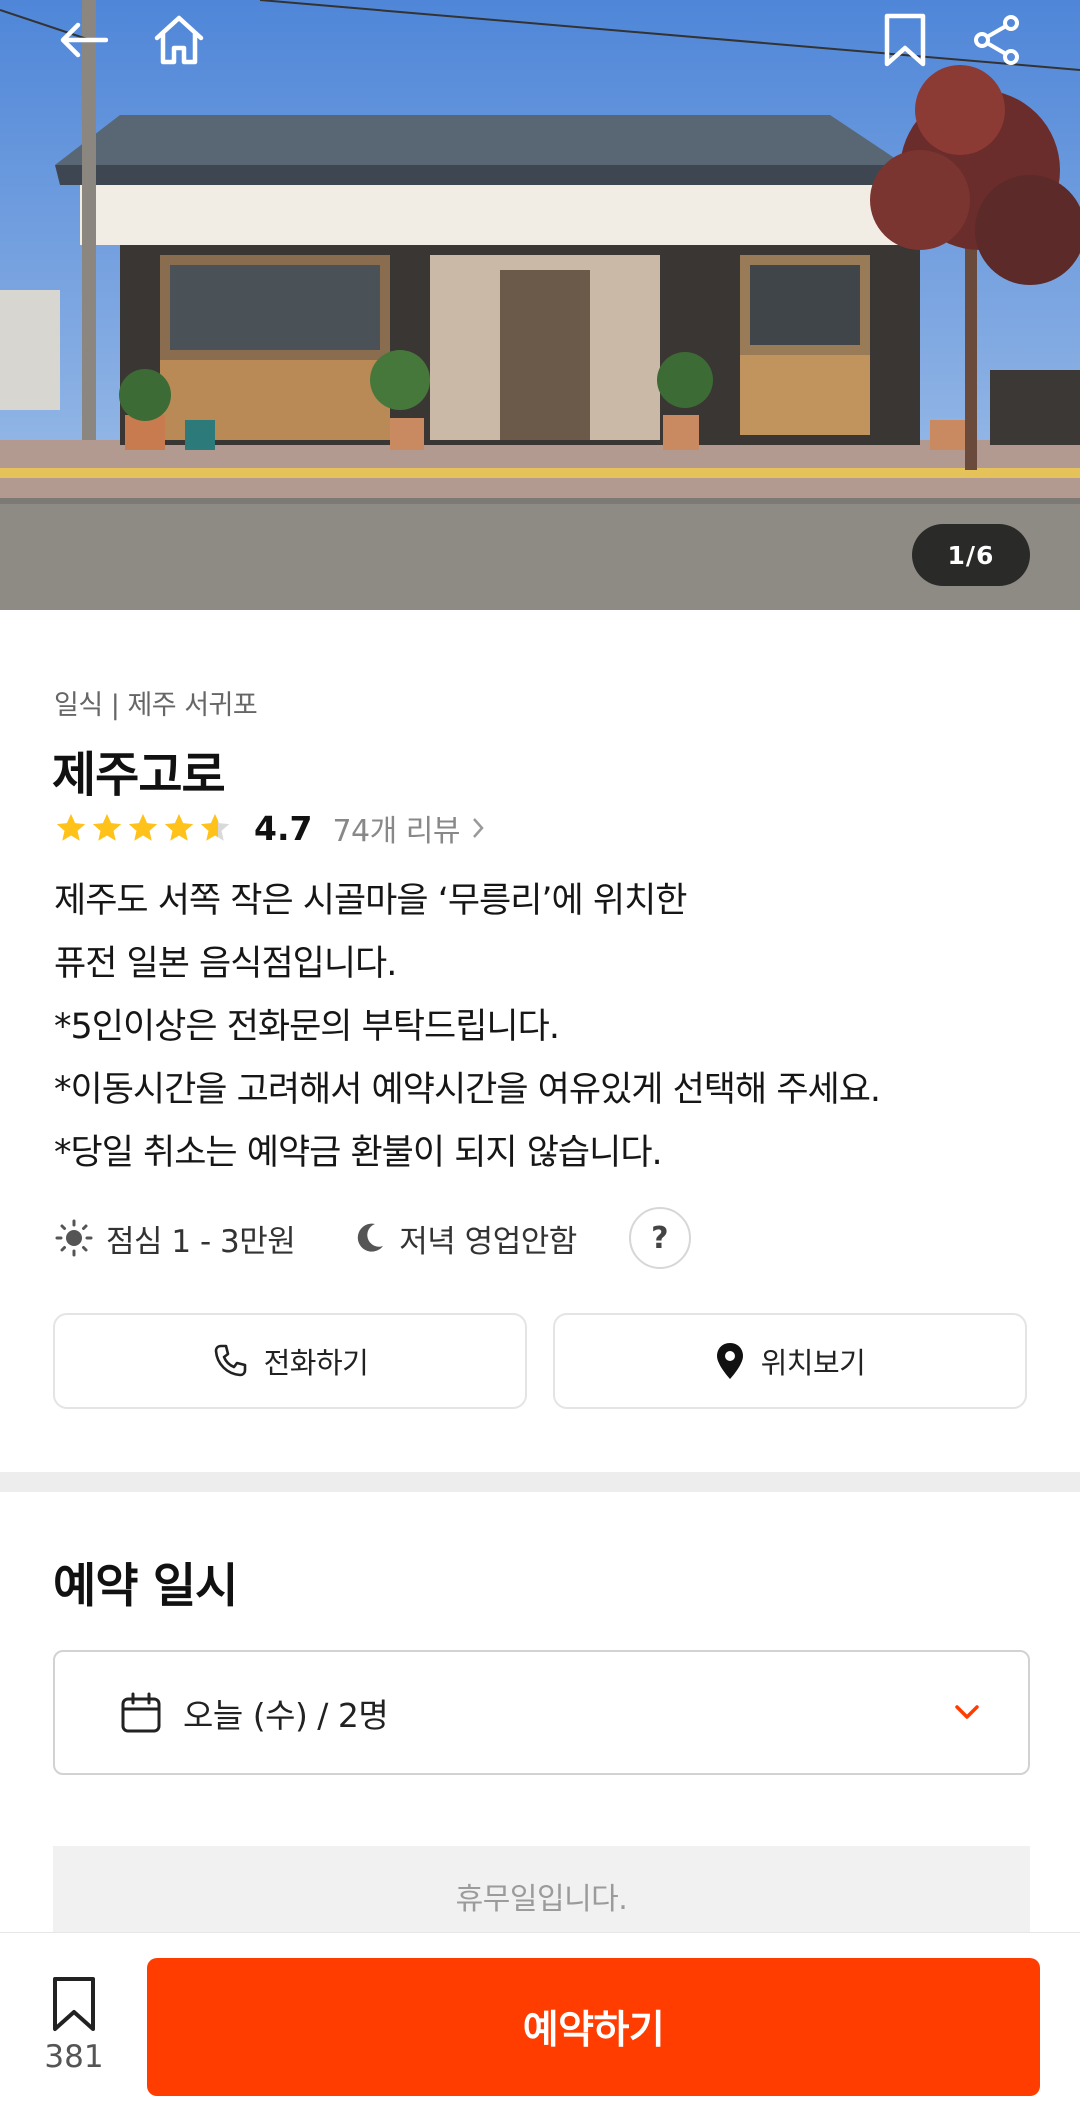  I want to click on home-icon, so click(179, 40).